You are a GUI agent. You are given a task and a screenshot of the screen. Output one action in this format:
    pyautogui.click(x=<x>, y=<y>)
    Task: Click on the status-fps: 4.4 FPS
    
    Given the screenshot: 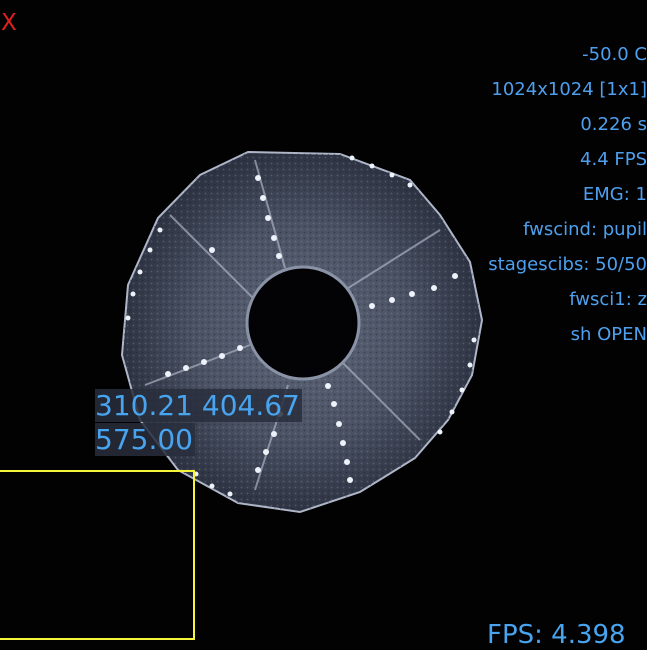 What is the action you would take?
    pyautogui.click(x=613, y=159)
    